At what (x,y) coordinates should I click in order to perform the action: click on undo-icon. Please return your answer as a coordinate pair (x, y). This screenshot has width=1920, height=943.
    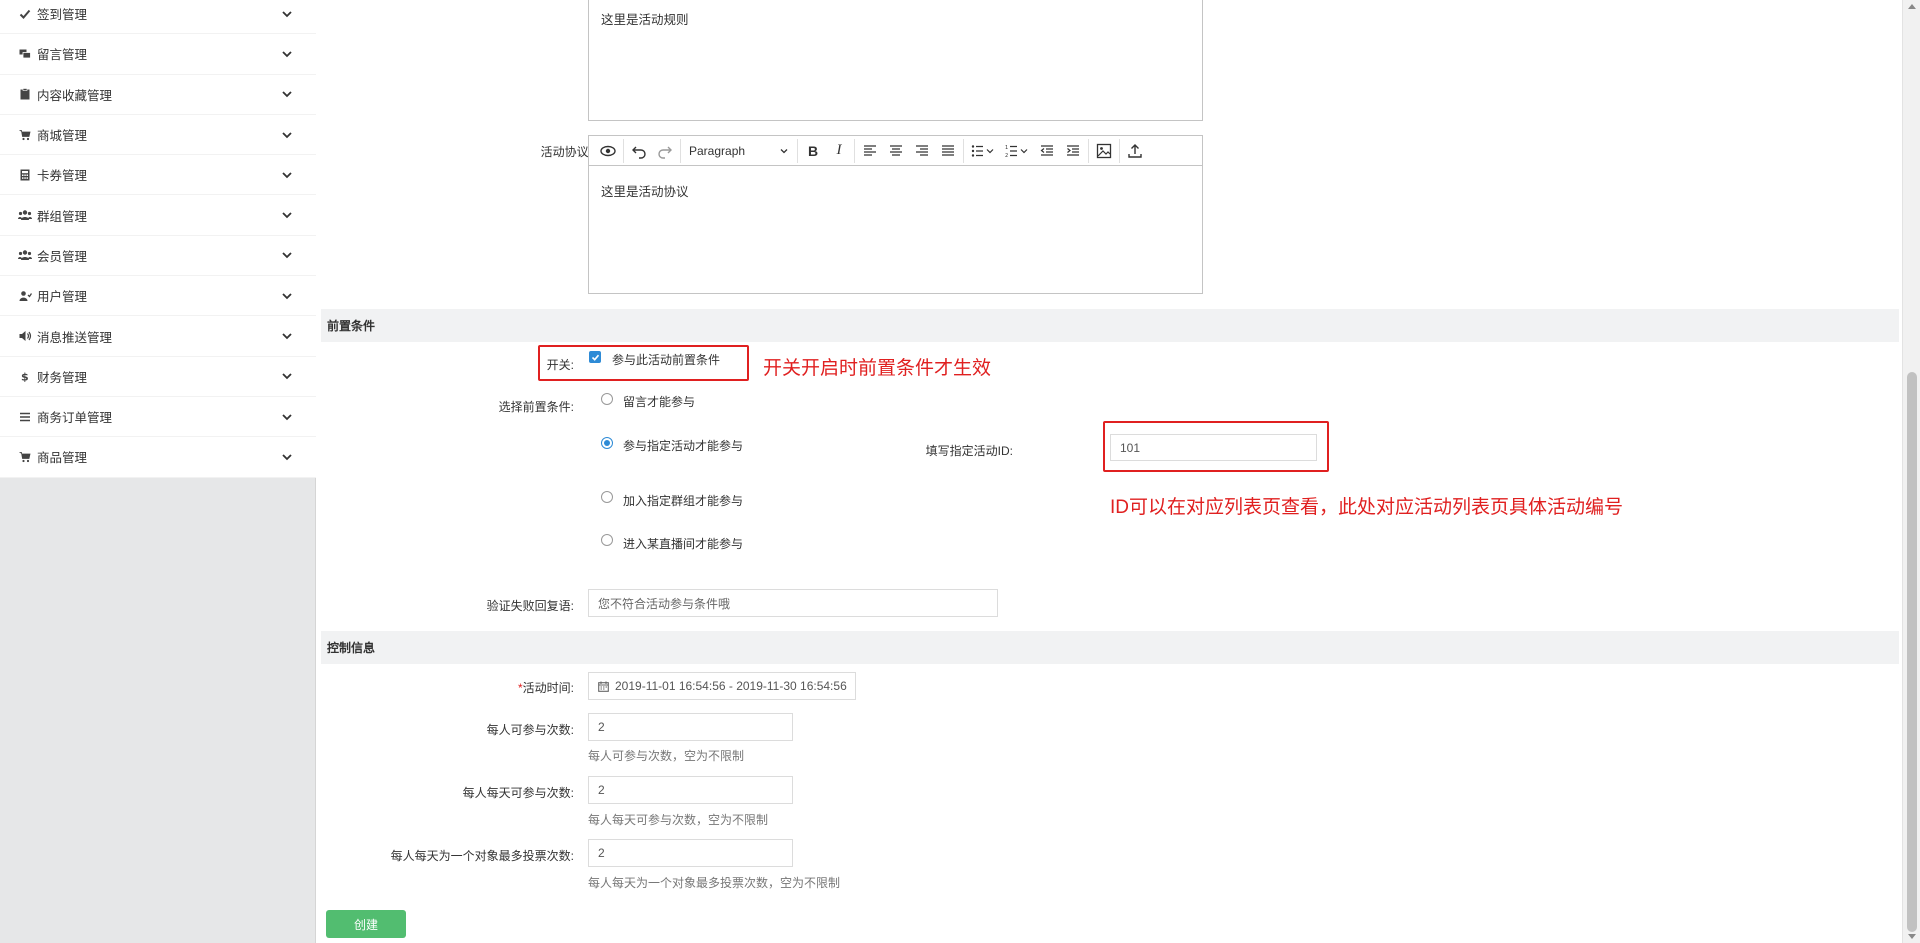
    Looking at the image, I should click on (639, 151).